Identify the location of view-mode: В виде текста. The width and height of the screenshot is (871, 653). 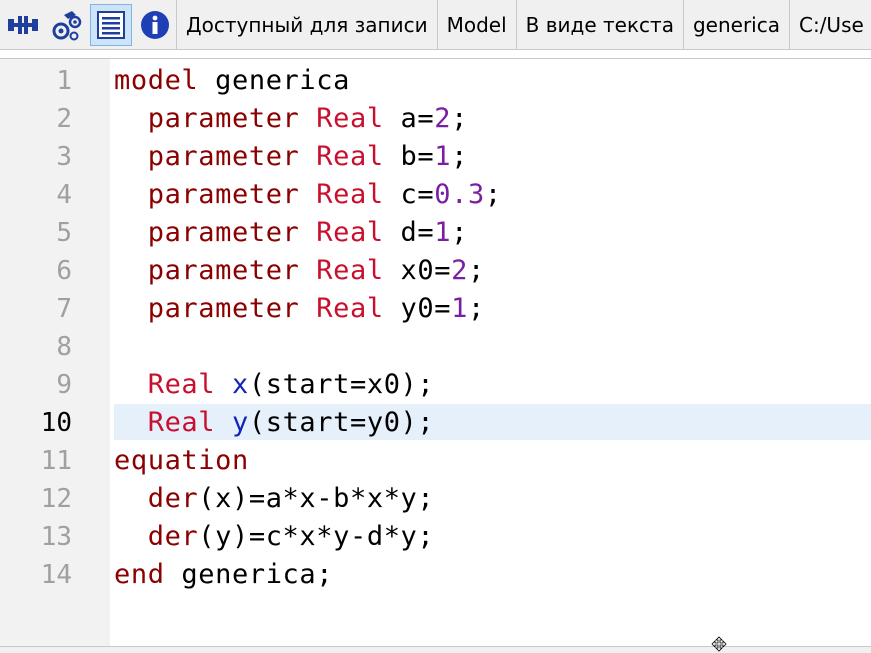
(599, 24).